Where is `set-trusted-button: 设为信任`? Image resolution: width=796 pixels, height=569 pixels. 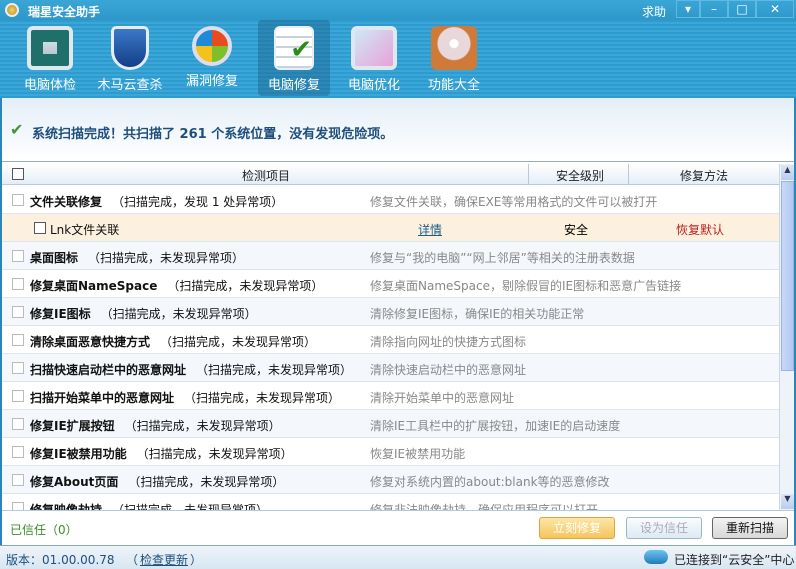 set-trusted-button: 设为信任 is located at coordinates (664, 528).